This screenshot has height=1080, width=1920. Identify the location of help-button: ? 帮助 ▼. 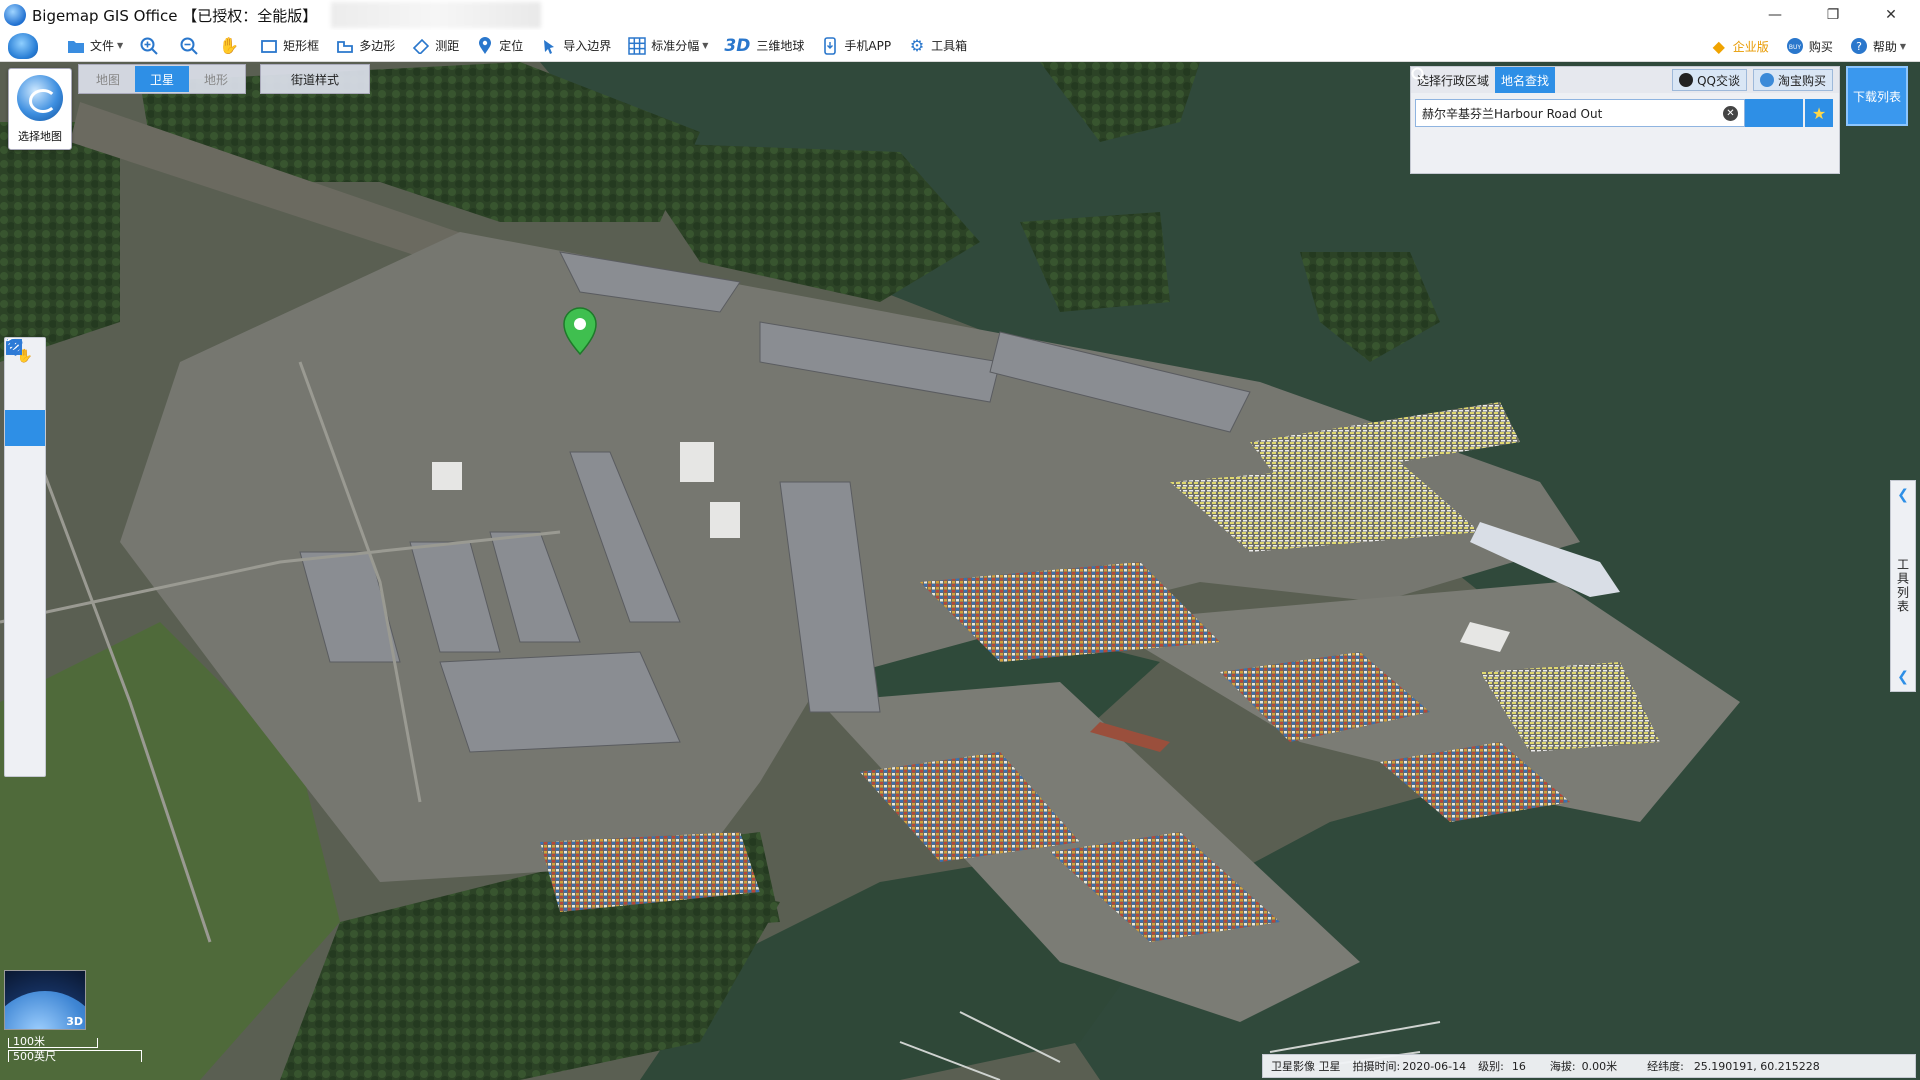
(1877, 46).